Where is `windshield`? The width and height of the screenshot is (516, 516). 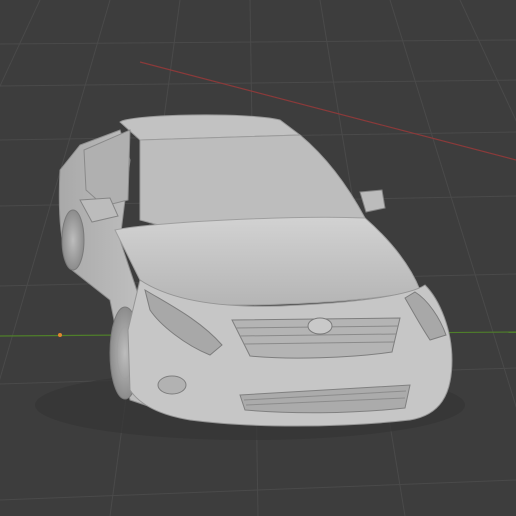 windshield is located at coordinates (252, 181).